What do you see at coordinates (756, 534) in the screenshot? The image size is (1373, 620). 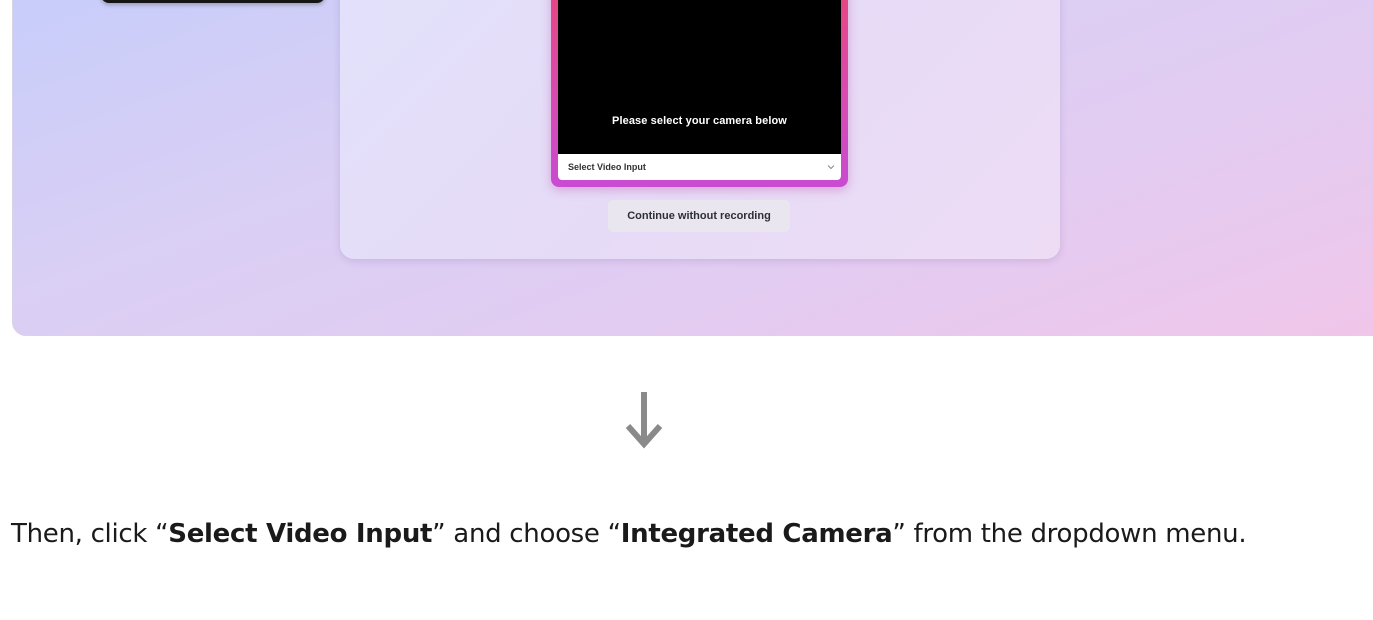 I see `instruction-highlight-integrated-camera: Integrated Camera` at bounding box center [756, 534].